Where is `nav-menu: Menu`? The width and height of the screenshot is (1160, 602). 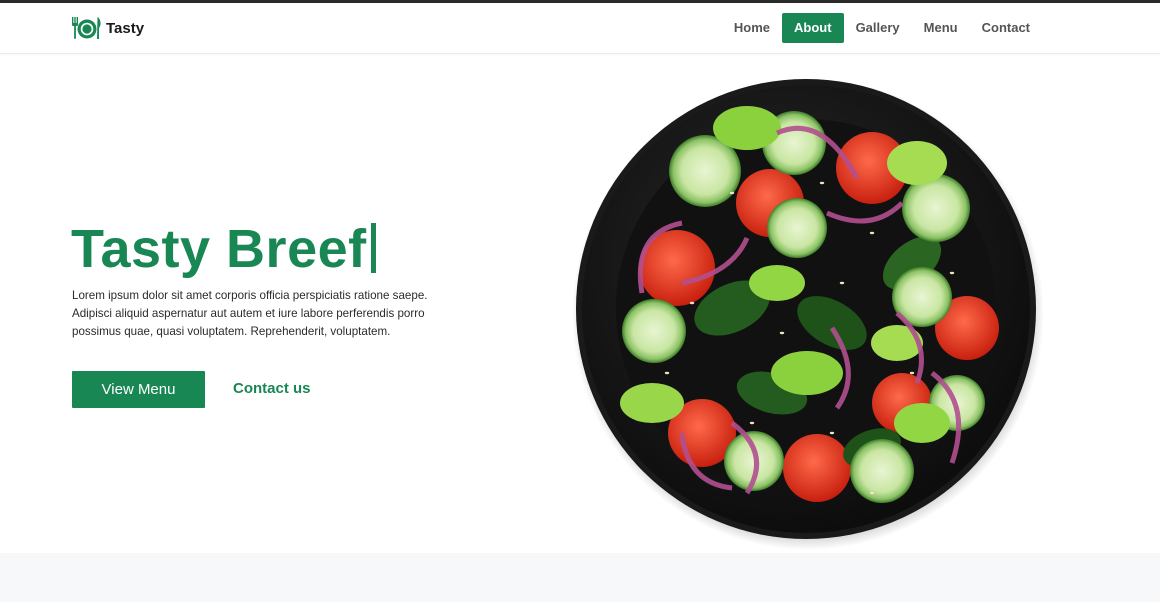 nav-menu: Menu is located at coordinates (941, 28).